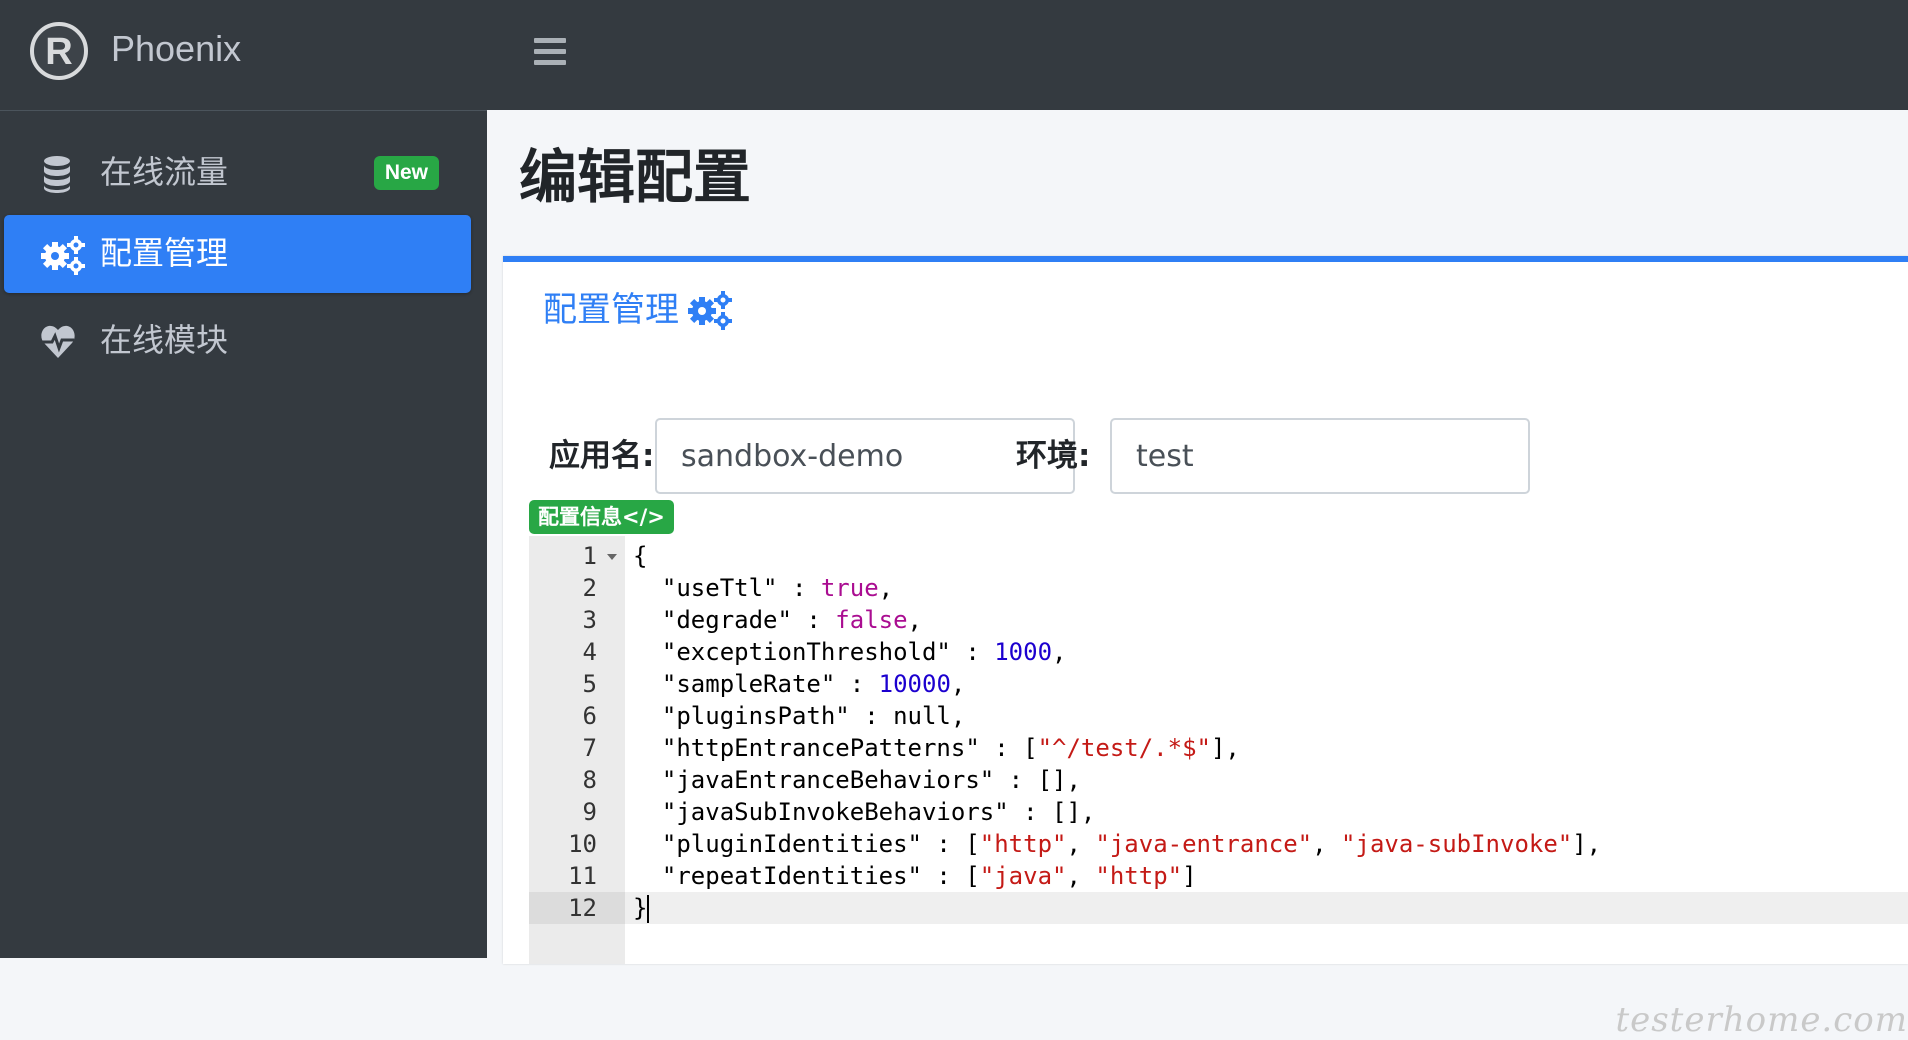  I want to click on card-title-text: 配置管理, so click(611, 310).